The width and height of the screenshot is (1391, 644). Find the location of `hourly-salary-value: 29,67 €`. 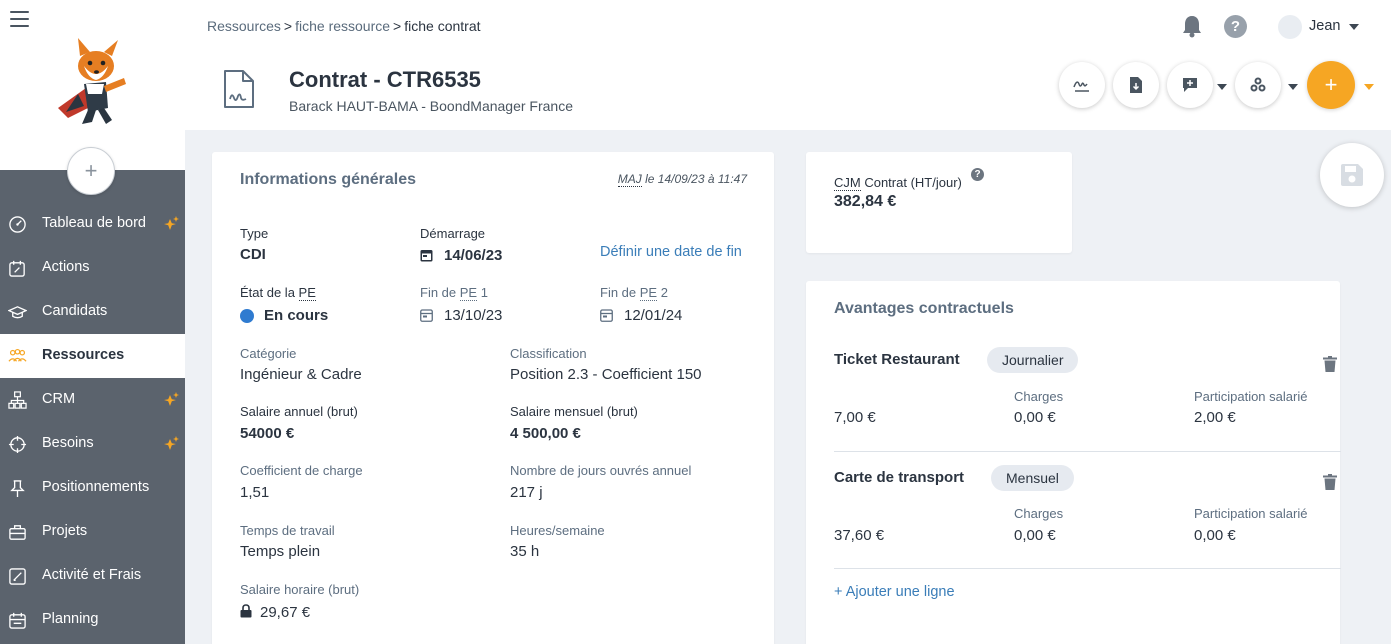

hourly-salary-value: 29,67 € is located at coordinates (285, 612).